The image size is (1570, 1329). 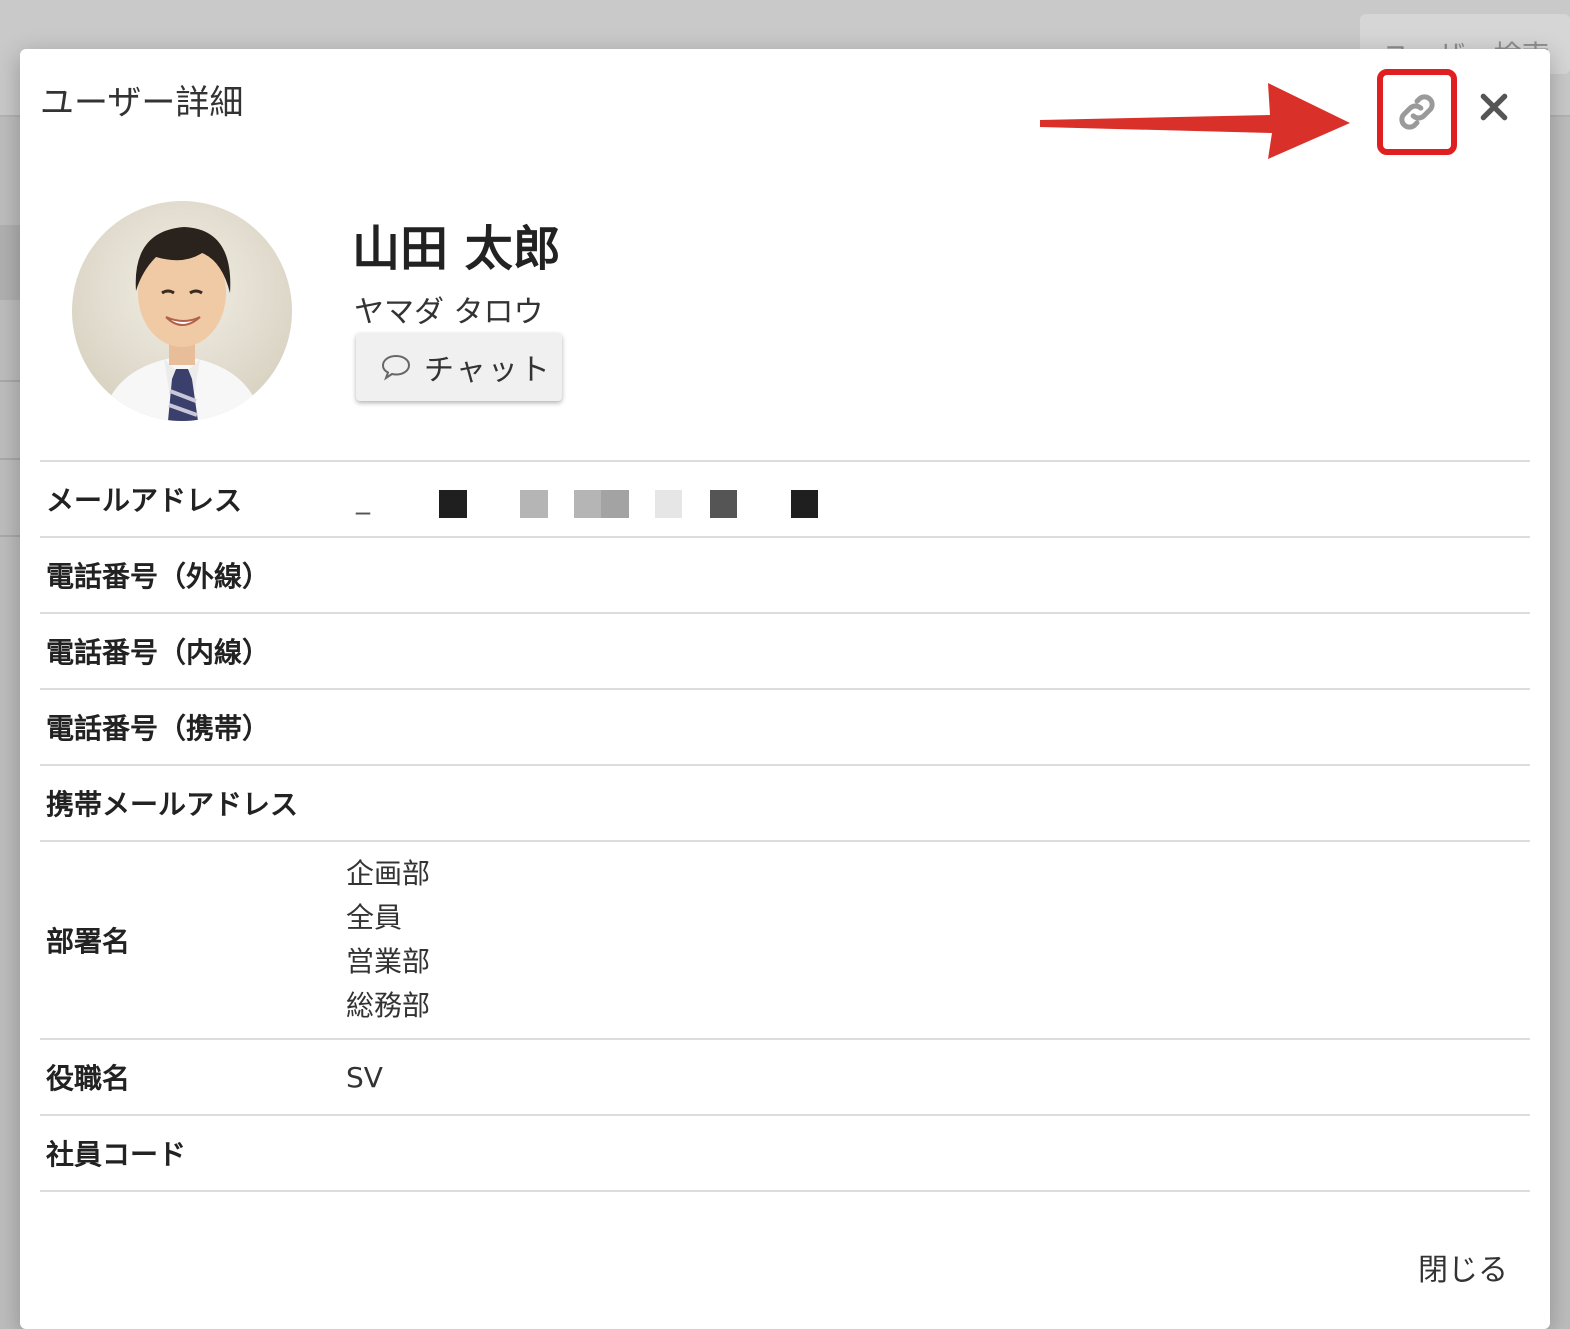 I want to click on table-row: 役職名 SV, so click(x=785, y=1077).